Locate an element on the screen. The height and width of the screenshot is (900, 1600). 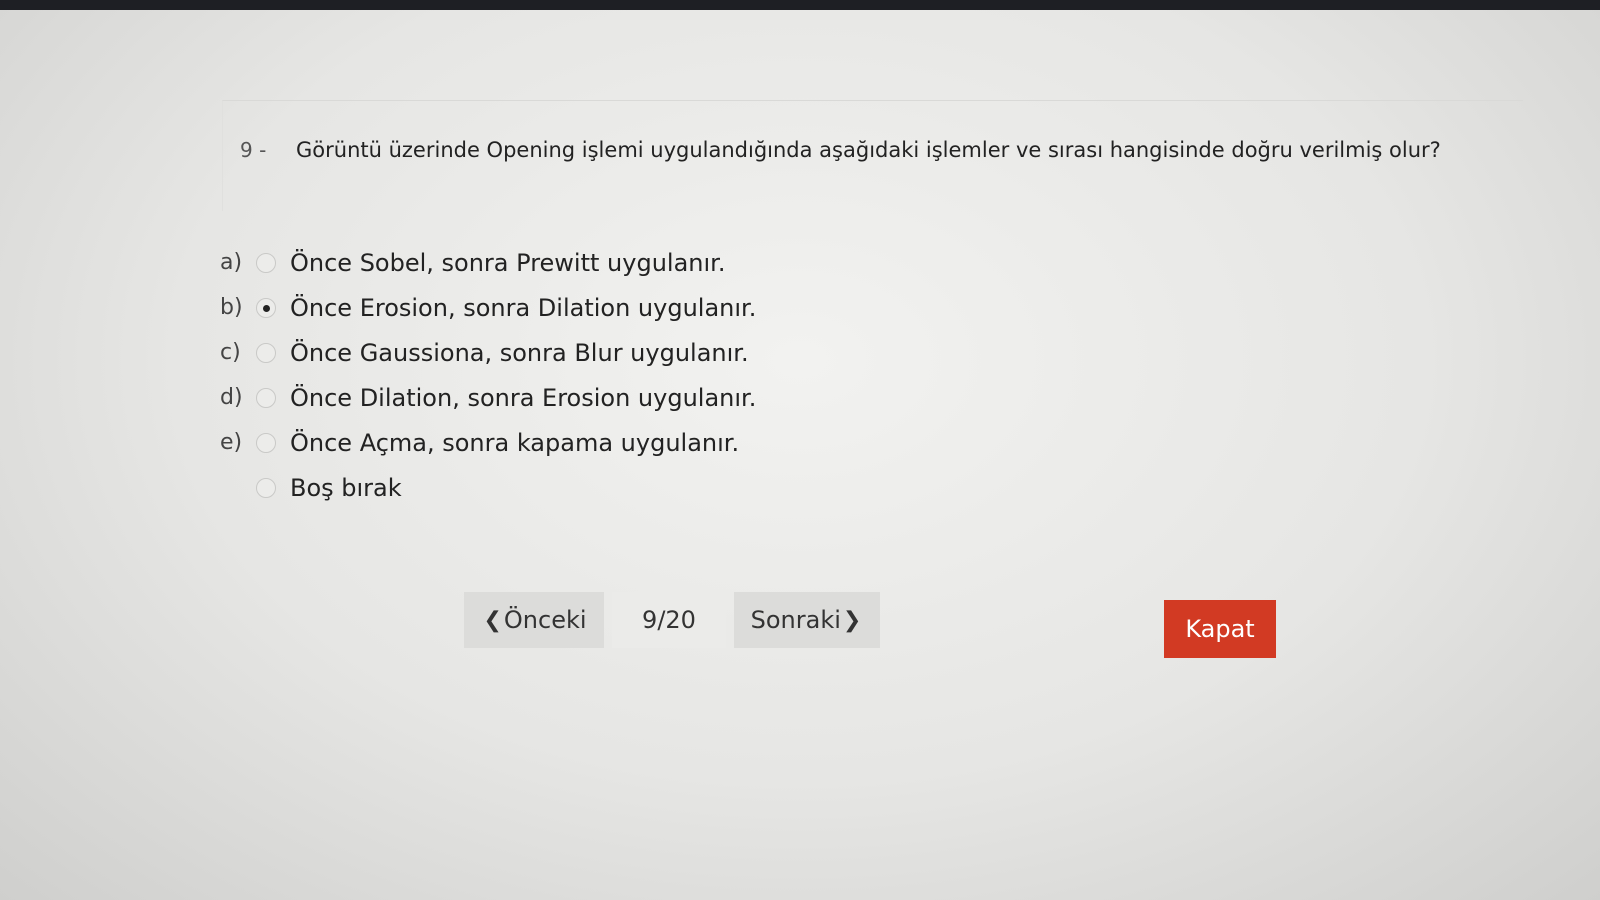
option-label: Önce Erosion, sonra Dilation uygulanır. is located at coordinates (523, 308).